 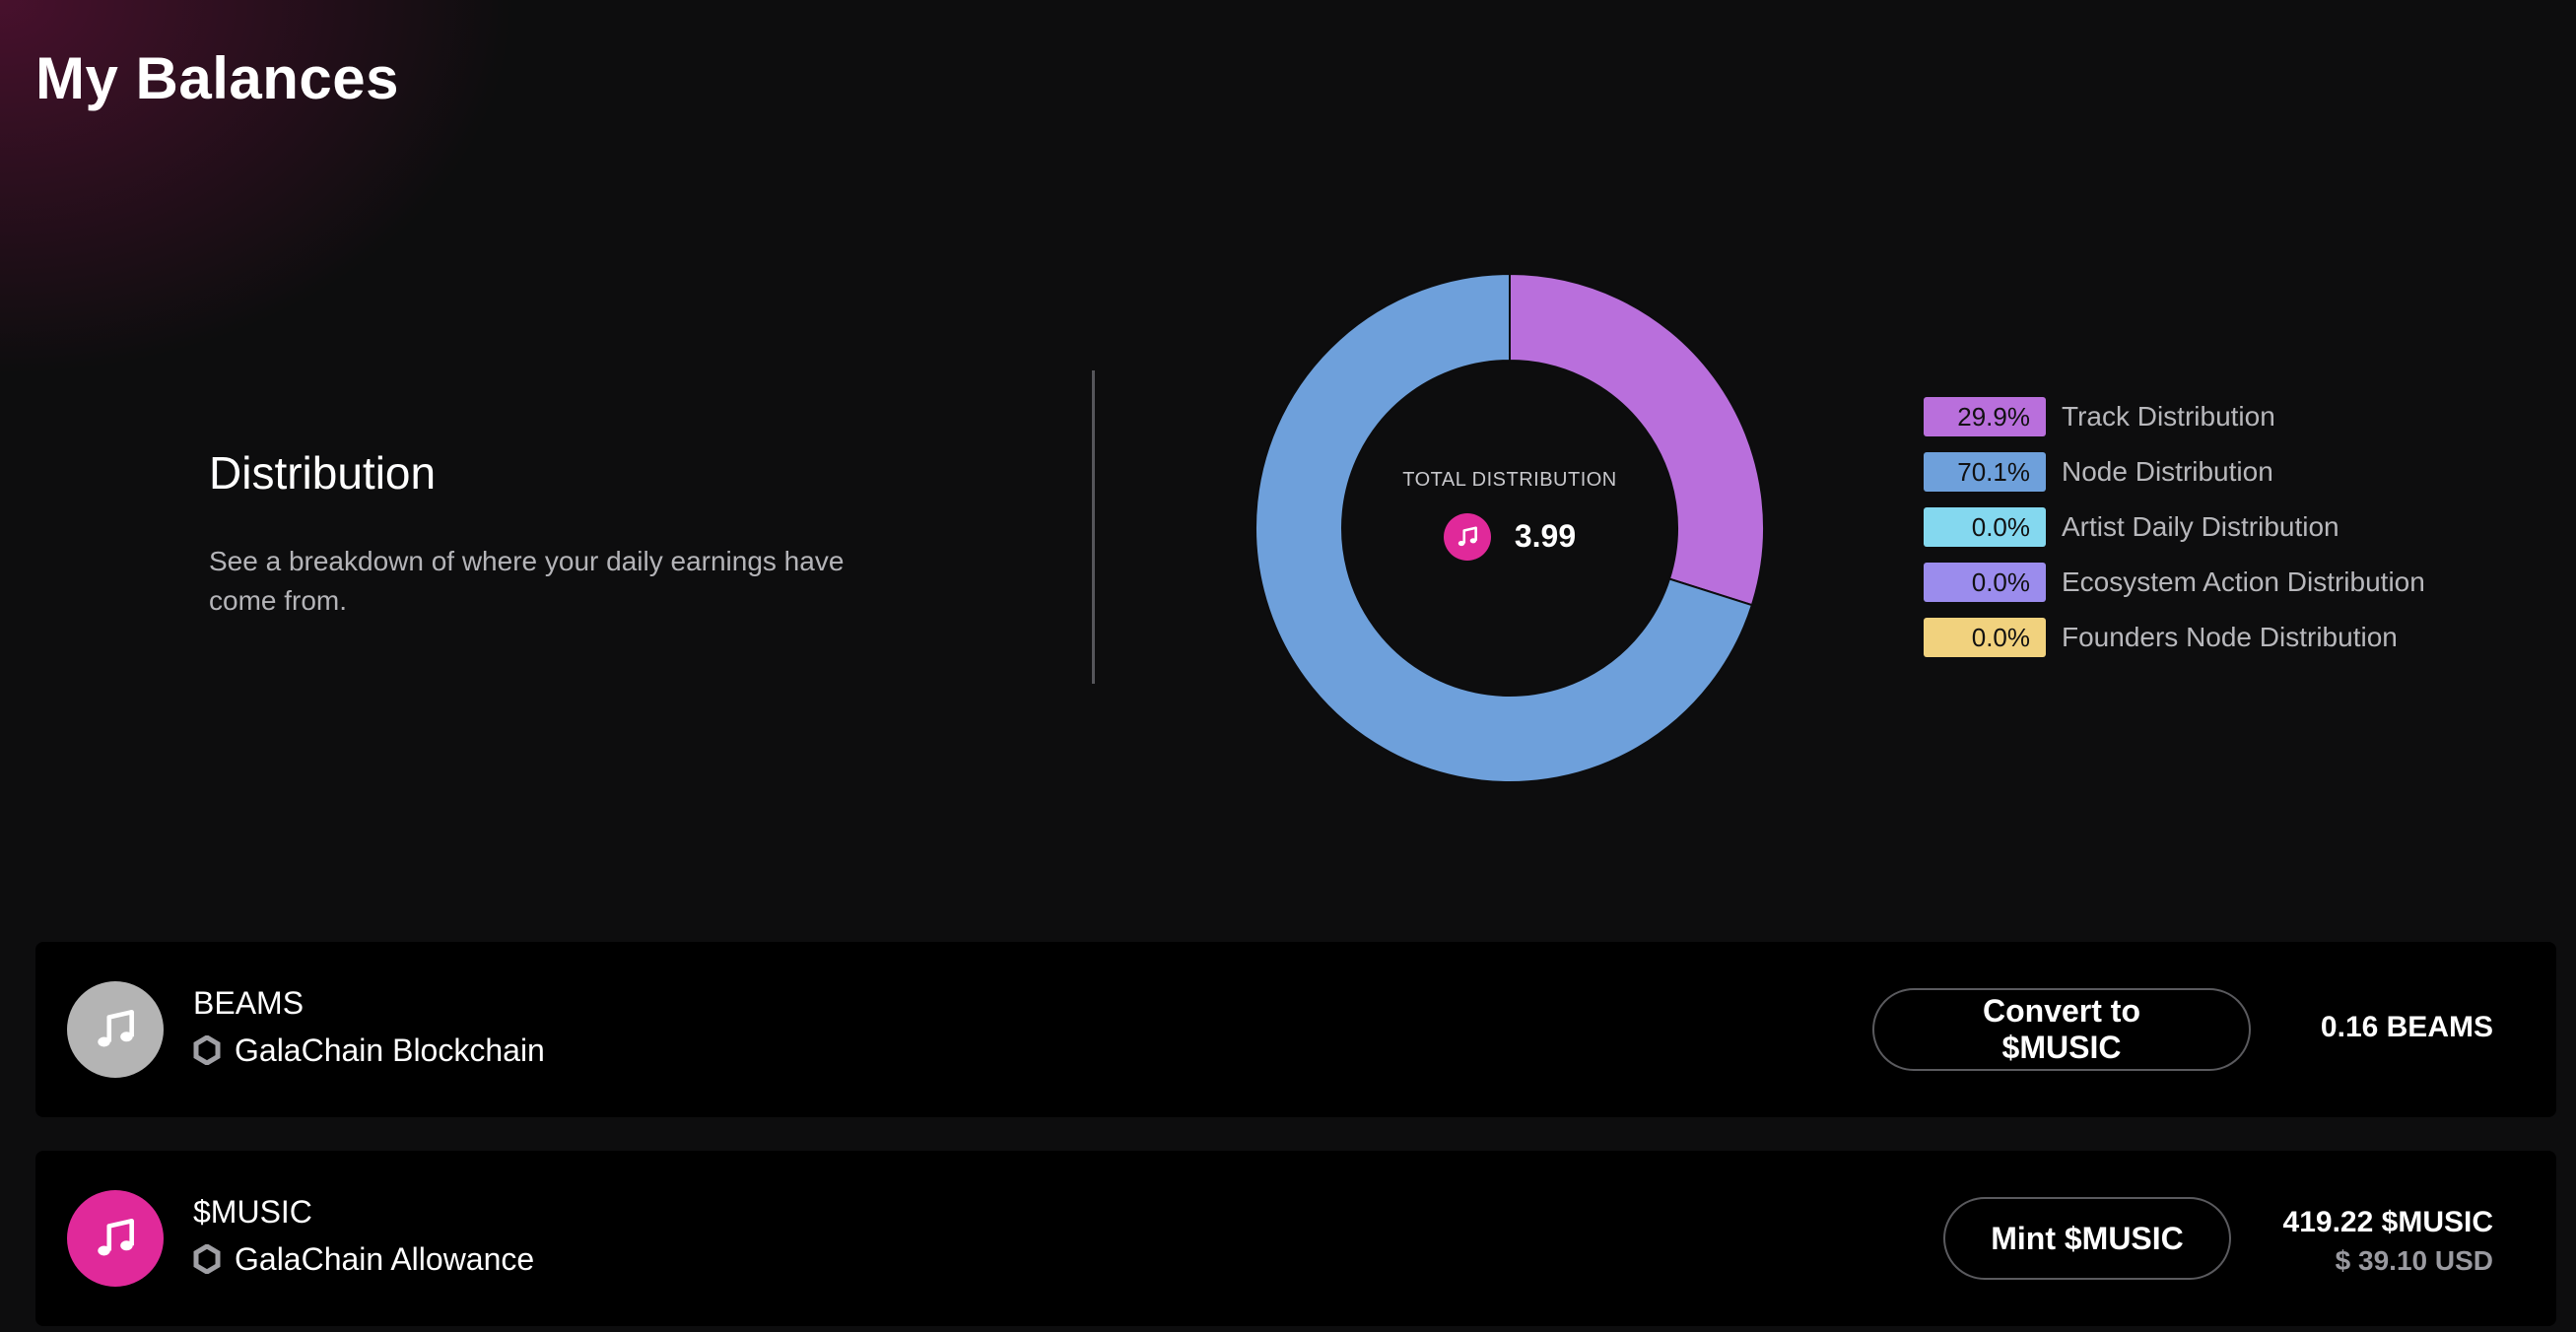 I want to click on legend-item-artist-daily: 0.0% Artist Daily Distribution, so click(x=2174, y=527).